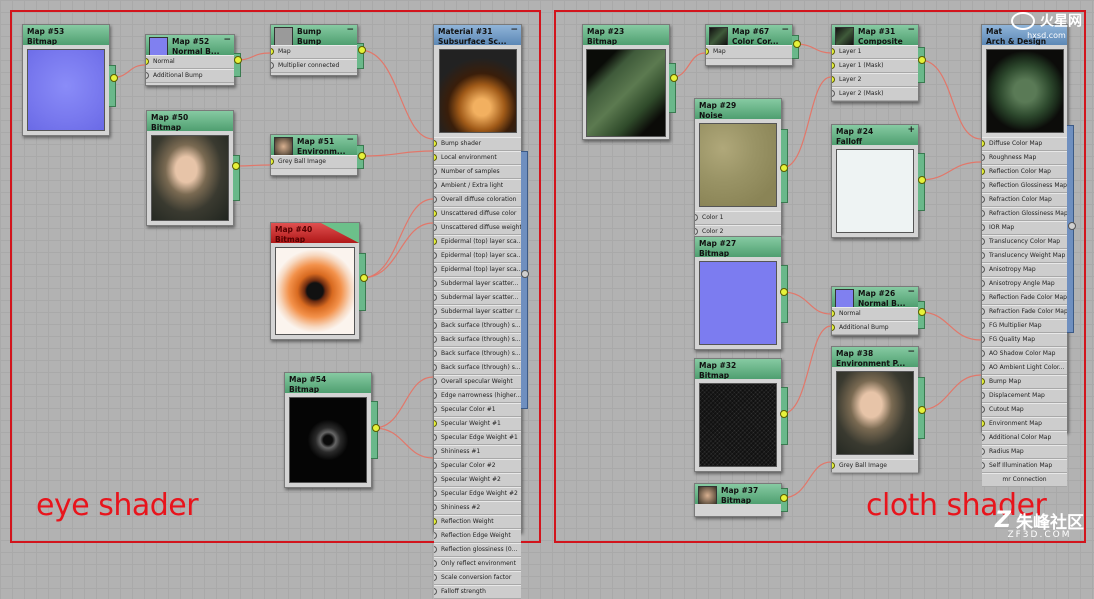 Image resolution: width=1094 pixels, height=599 pixels. I want to click on slot-row: Falloff strength, so click(477, 592).